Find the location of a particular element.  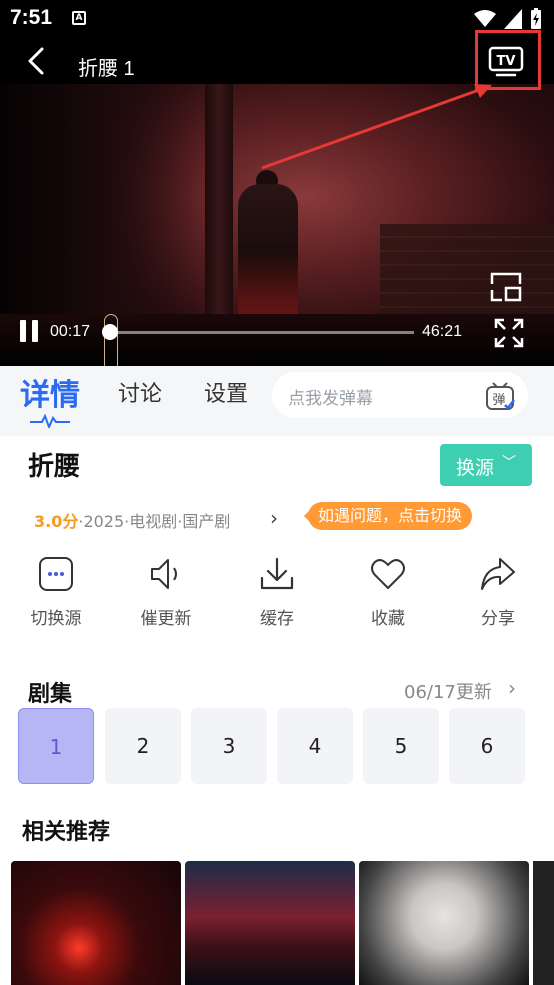

switch-source-button: 换源 ﹀ is located at coordinates (486, 465).